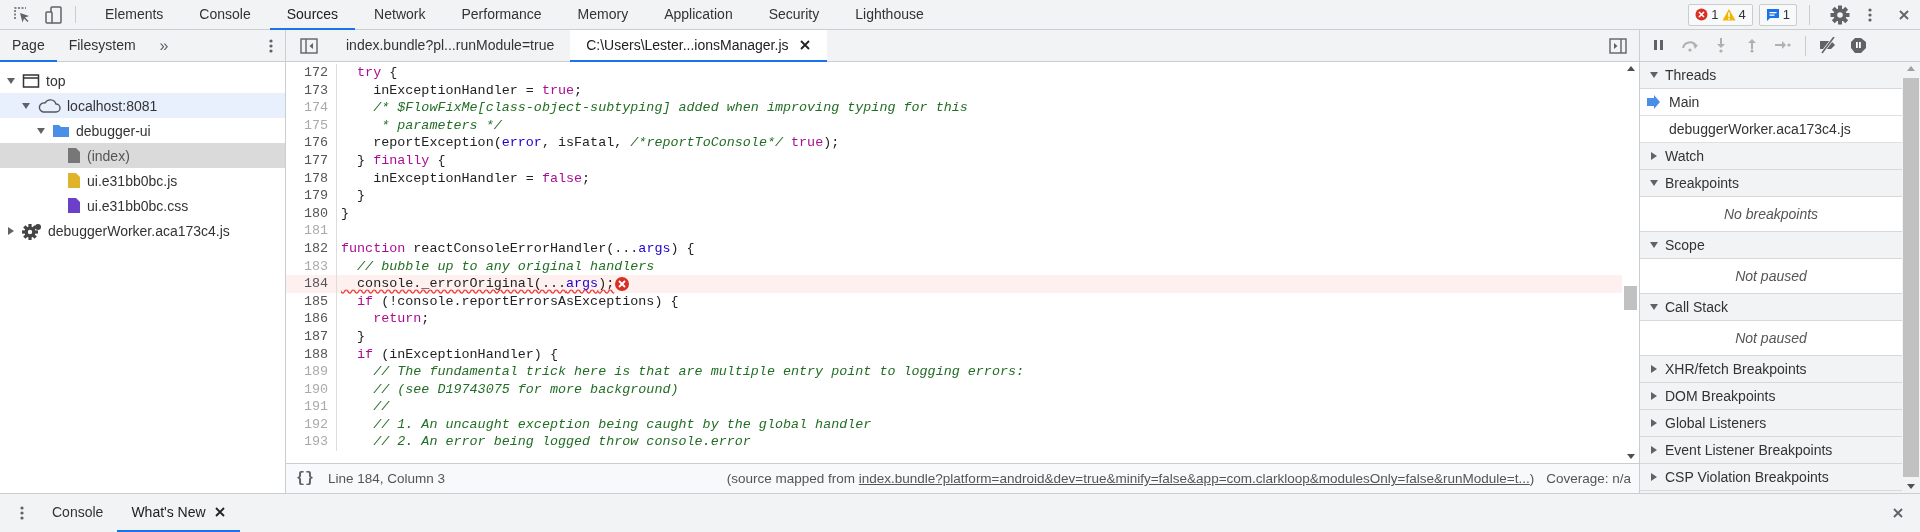 This screenshot has height=532, width=1920. Describe the element at coordinates (1771, 276) in the screenshot. I see `empty-message: Not paused` at that location.